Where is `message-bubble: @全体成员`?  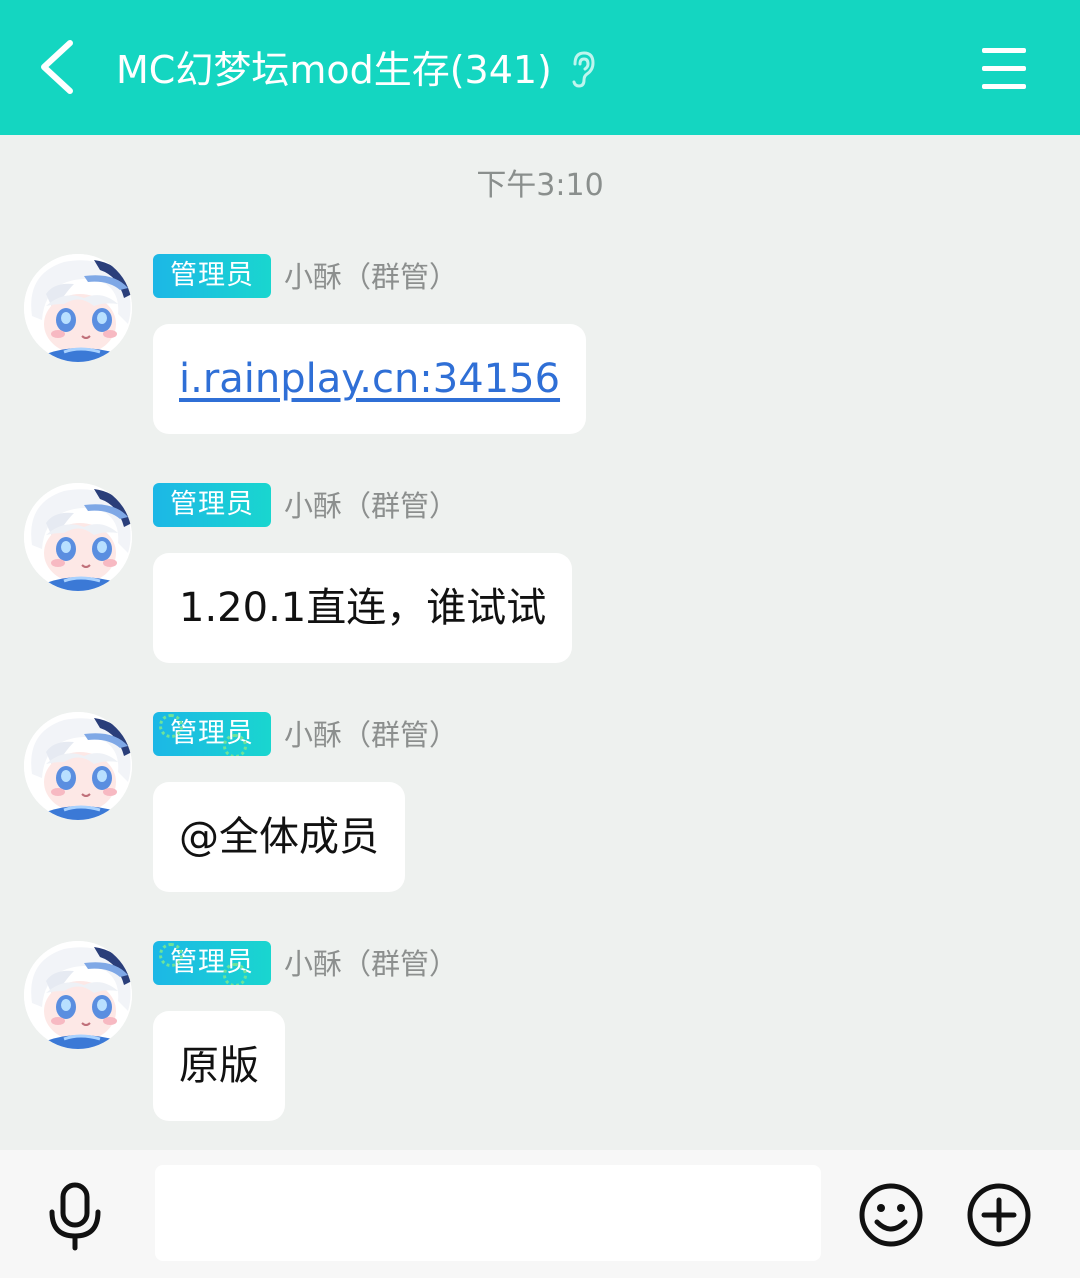
message-bubble: @全体成员 is located at coordinates (279, 837).